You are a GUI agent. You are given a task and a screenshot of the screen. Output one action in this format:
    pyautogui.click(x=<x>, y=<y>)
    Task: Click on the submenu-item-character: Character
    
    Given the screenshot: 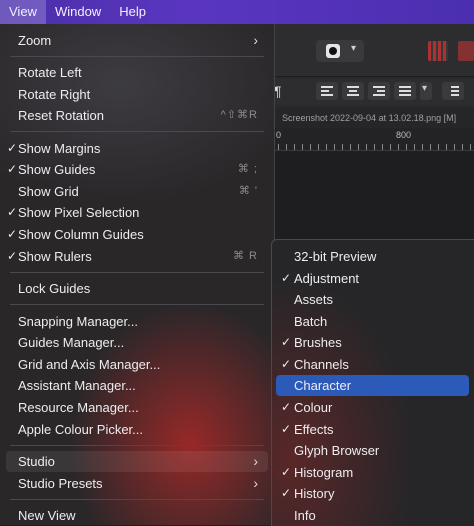 What is the action you would take?
    pyautogui.click(x=372, y=385)
    